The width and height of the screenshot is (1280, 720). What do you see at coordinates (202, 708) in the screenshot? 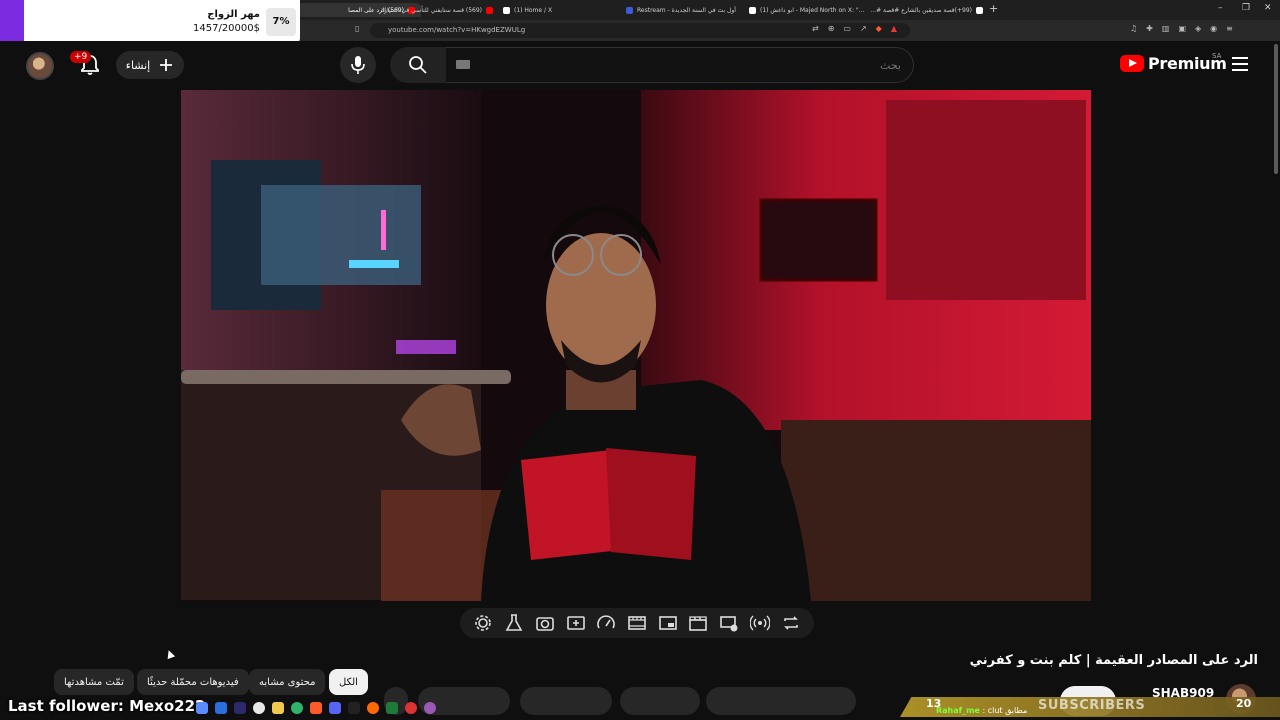
I see `copilot-icon` at bounding box center [202, 708].